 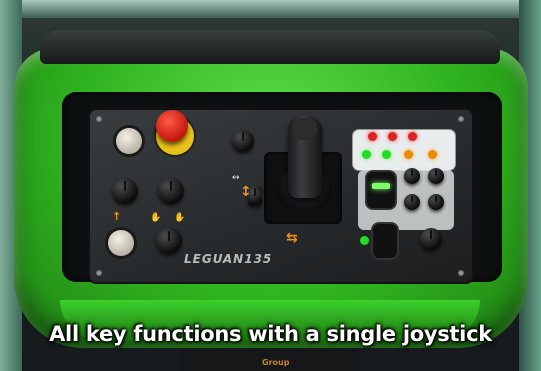 I want to click on rocker-indicator, so click(x=381, y=186).